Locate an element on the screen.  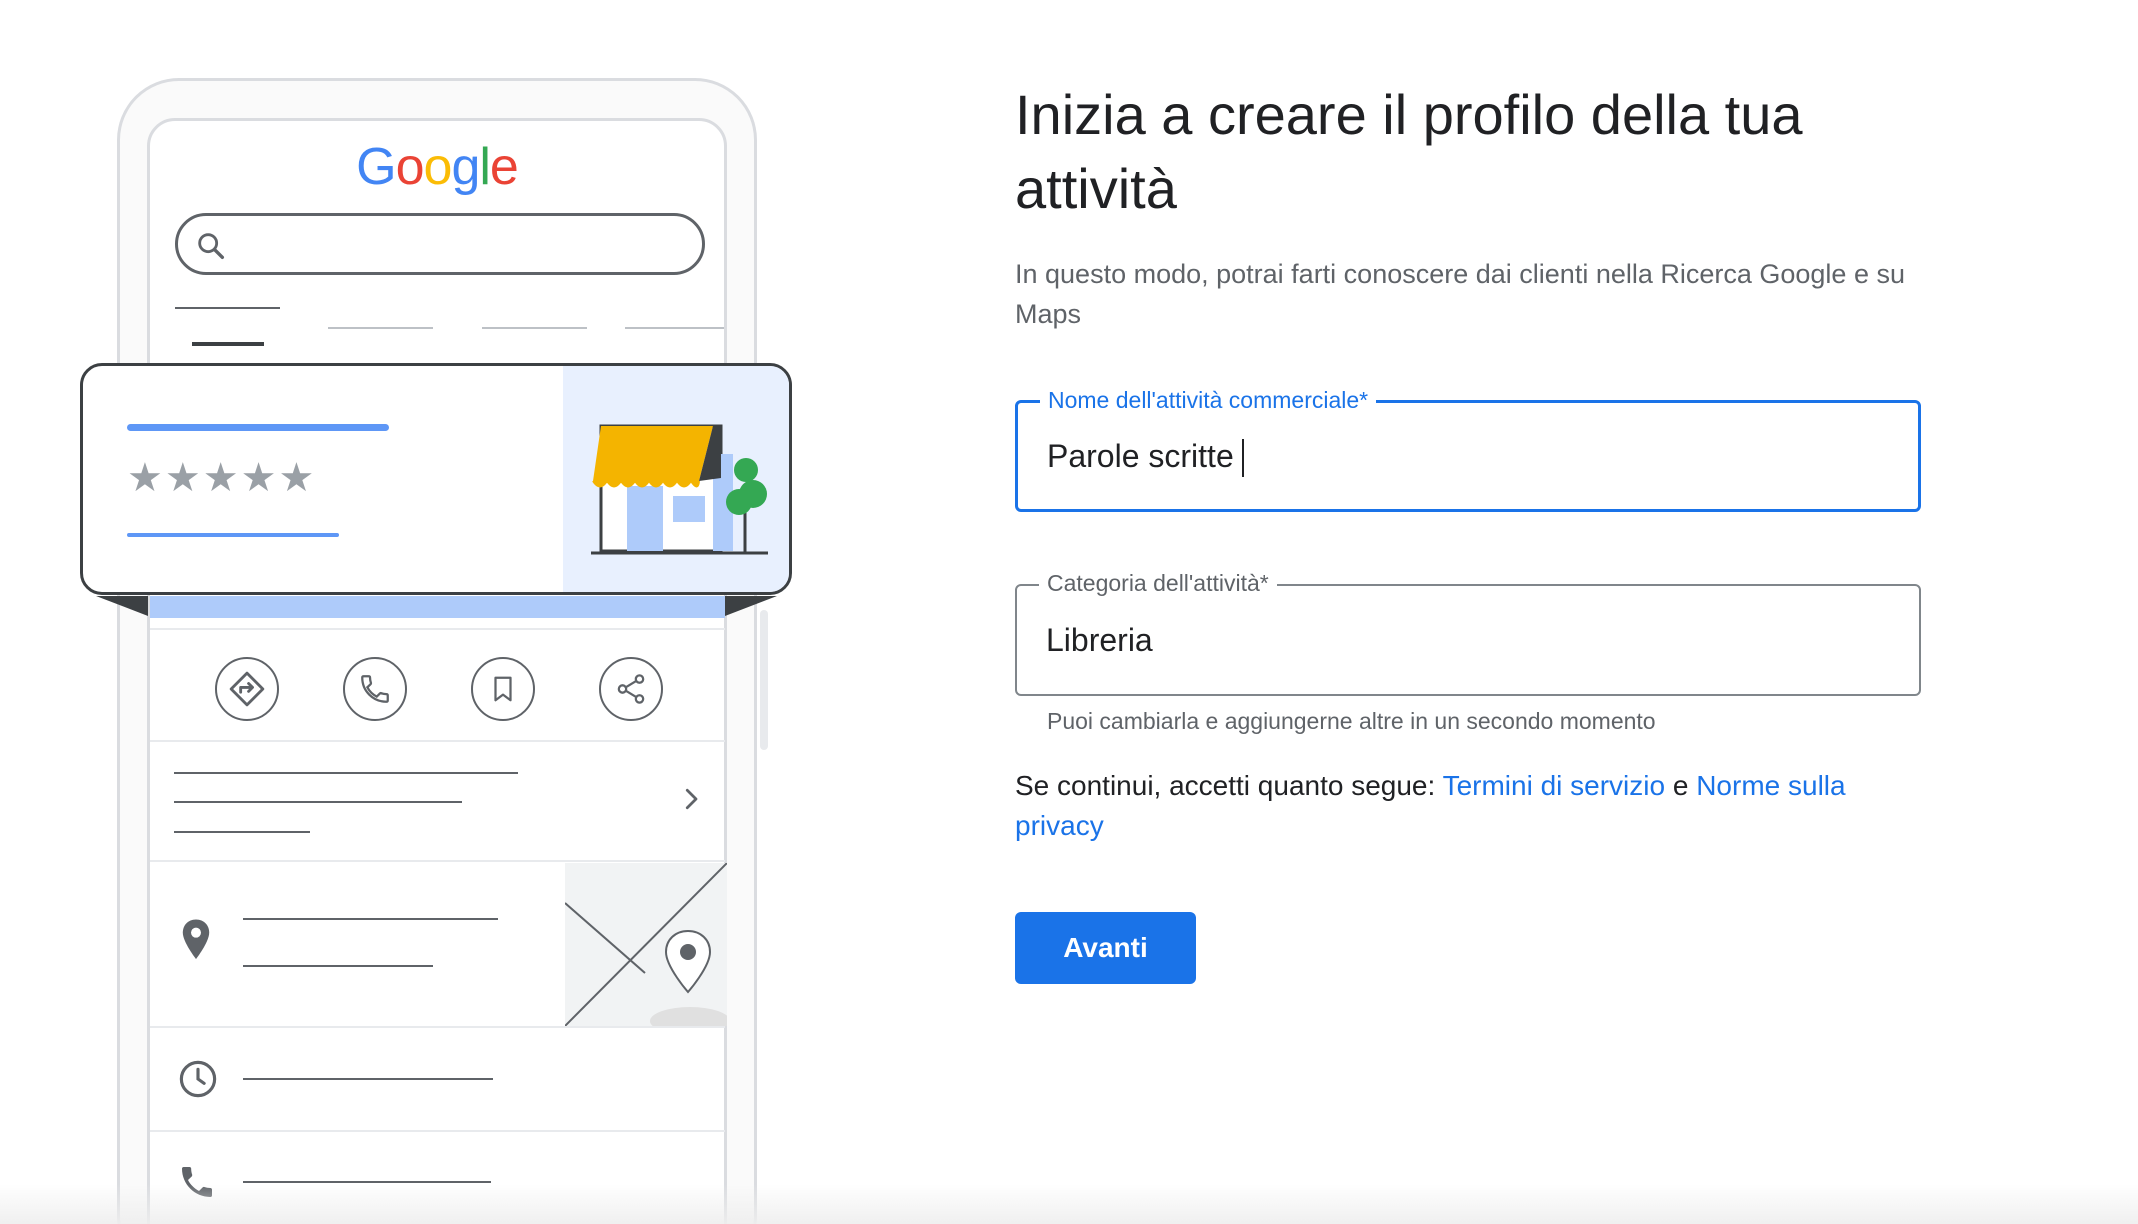
directions-icon is located at coordinates (247, 689).